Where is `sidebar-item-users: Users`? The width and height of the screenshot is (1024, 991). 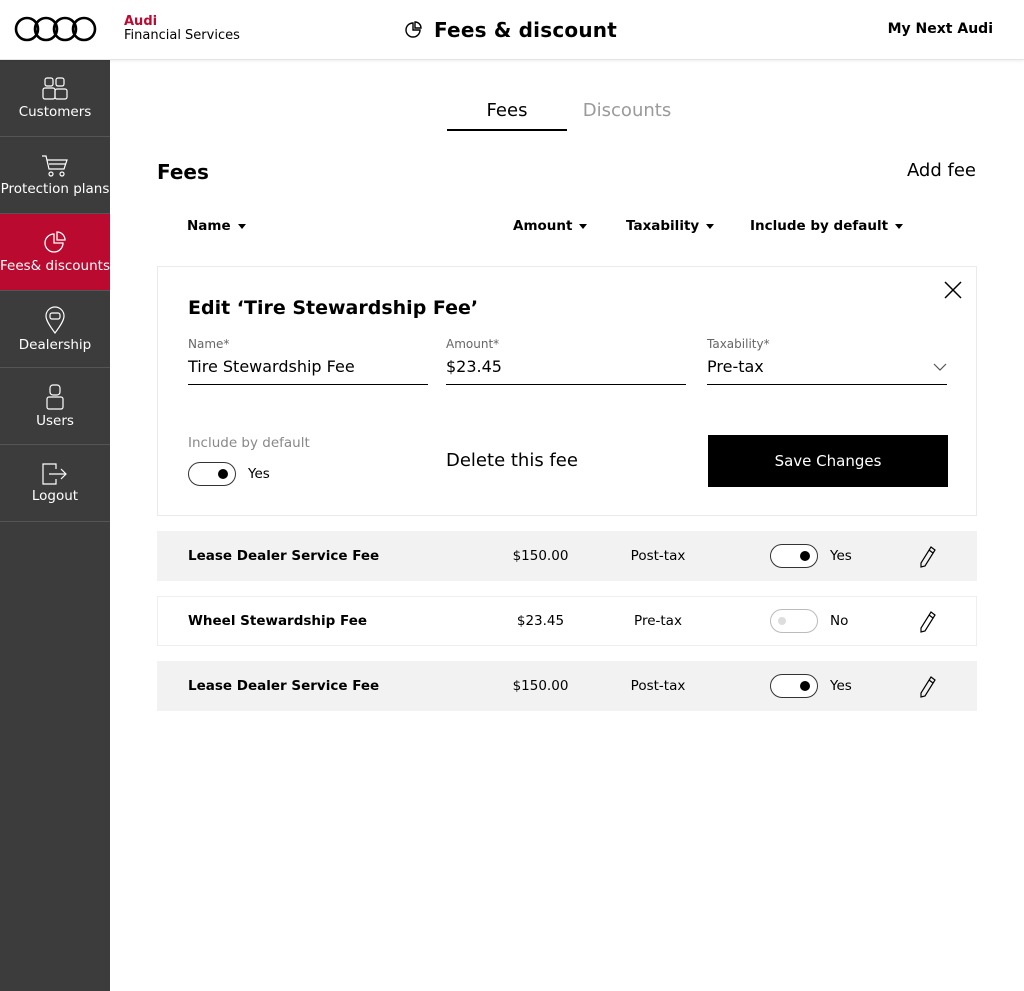 sidebar-item-users: Users is located at coordinates (55, 406).